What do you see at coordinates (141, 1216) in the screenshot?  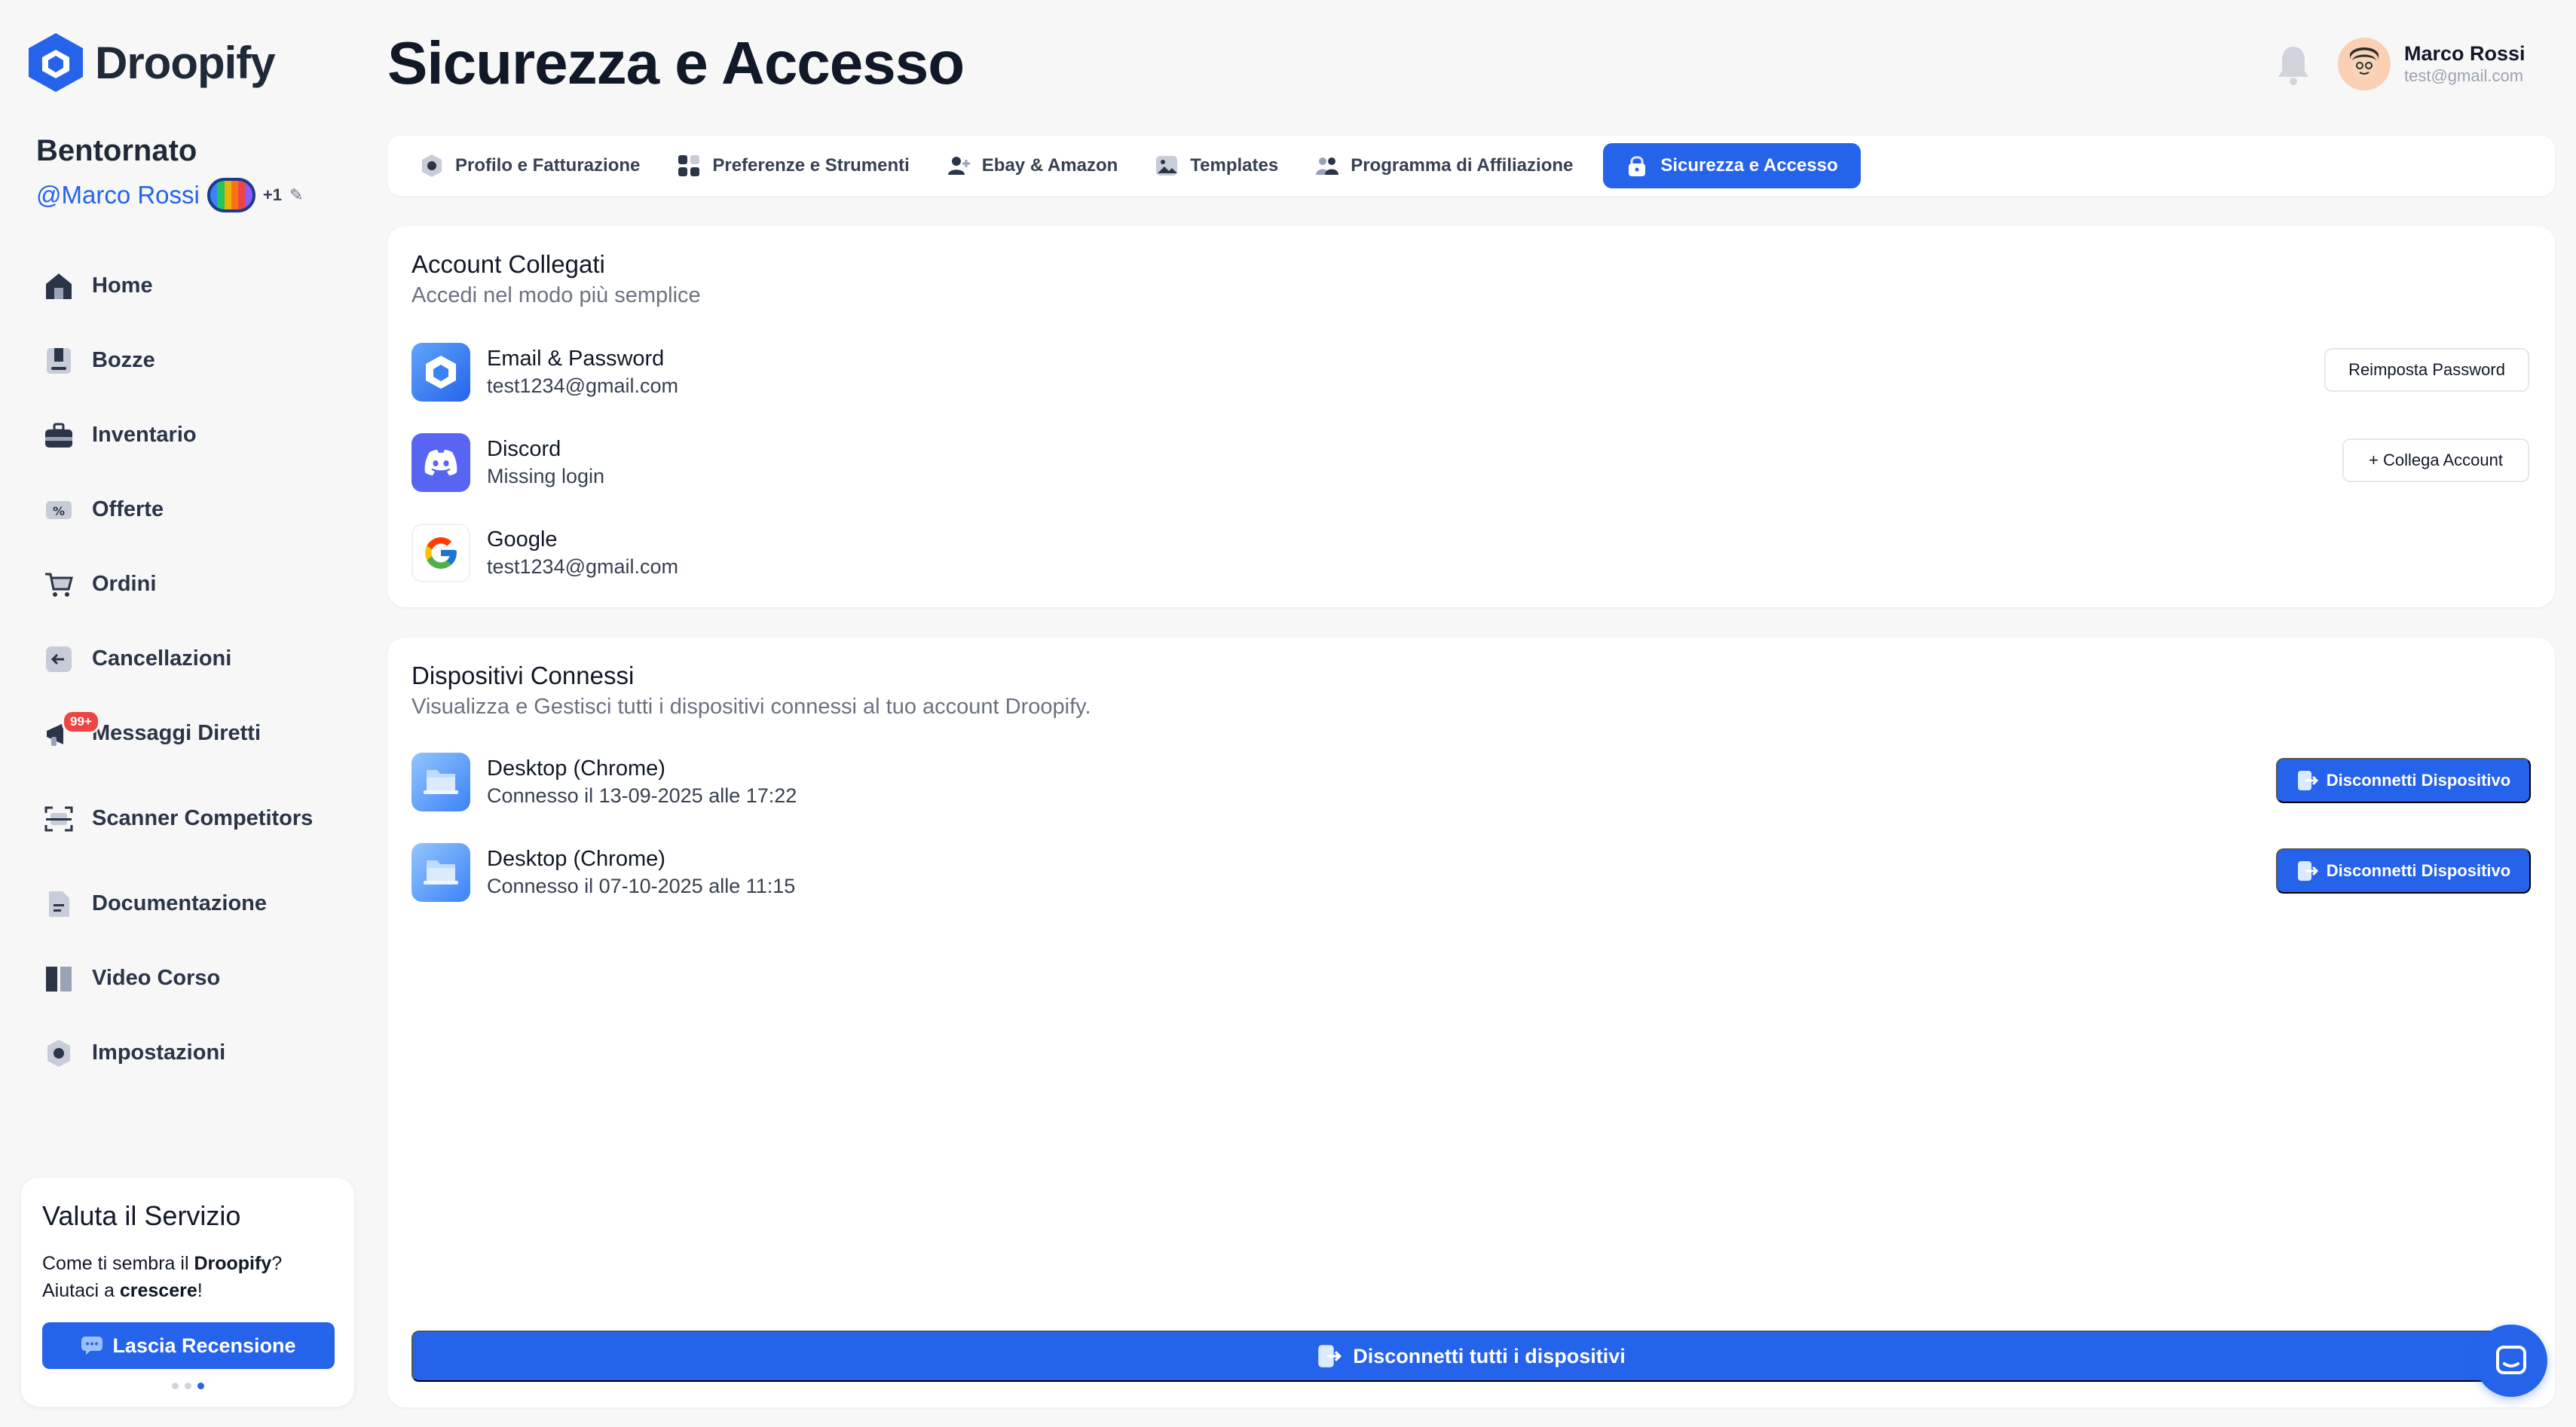 I see `review-title: Valuta il Servizio` at bounding box center [141, 1216].